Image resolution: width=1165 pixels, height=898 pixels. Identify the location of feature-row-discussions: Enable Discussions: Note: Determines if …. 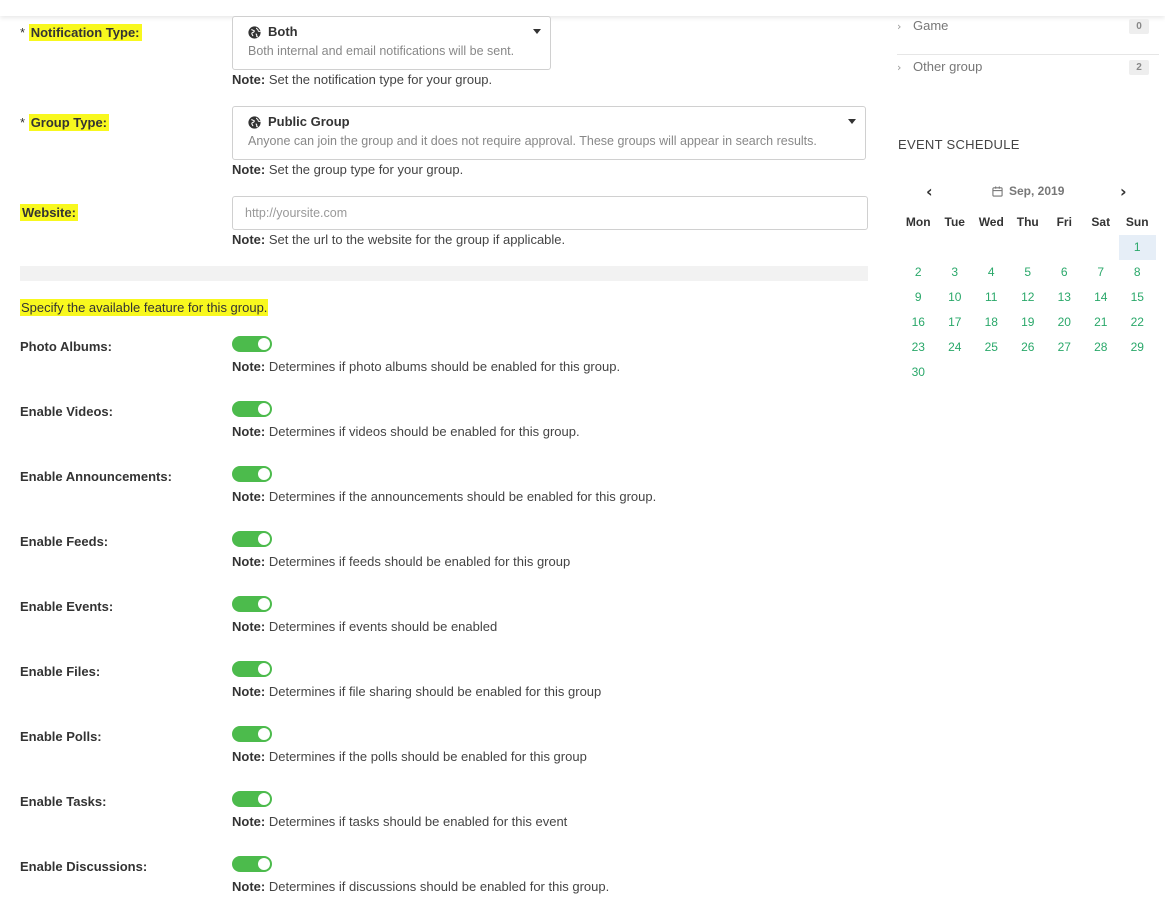
(444, 877).